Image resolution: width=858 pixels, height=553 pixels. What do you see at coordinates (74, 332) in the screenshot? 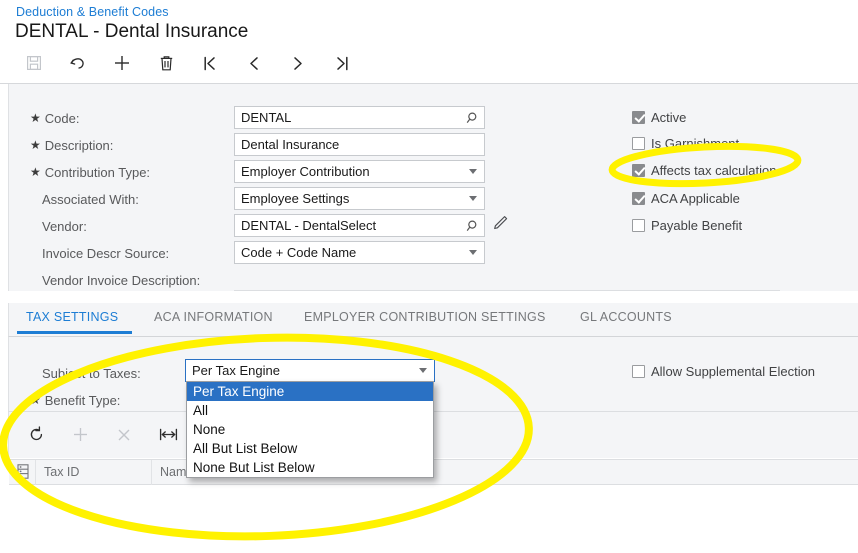
I see `active-tab-indicator` at bounding box center [74, 332].